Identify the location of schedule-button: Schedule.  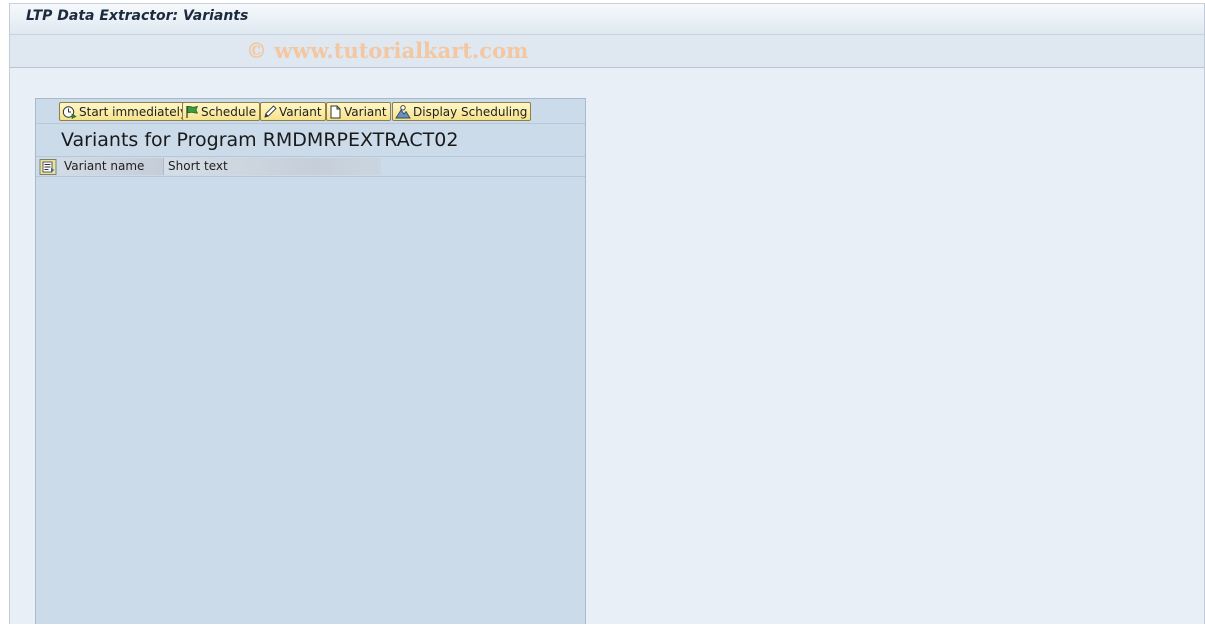
(221, 111).